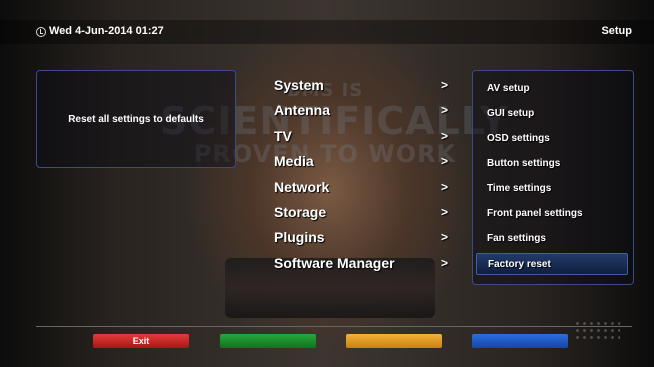 The height and width of the screenshot is (367, 654). I want to click on menu-item-label: Media, so click(294, 161).